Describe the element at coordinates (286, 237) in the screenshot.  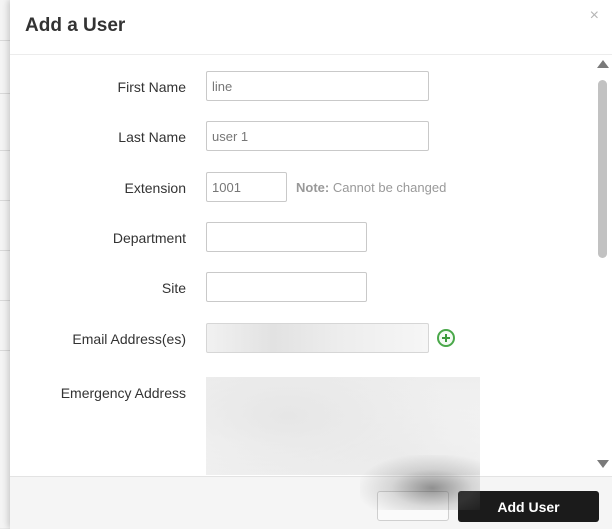
I see `department-input` at that location.